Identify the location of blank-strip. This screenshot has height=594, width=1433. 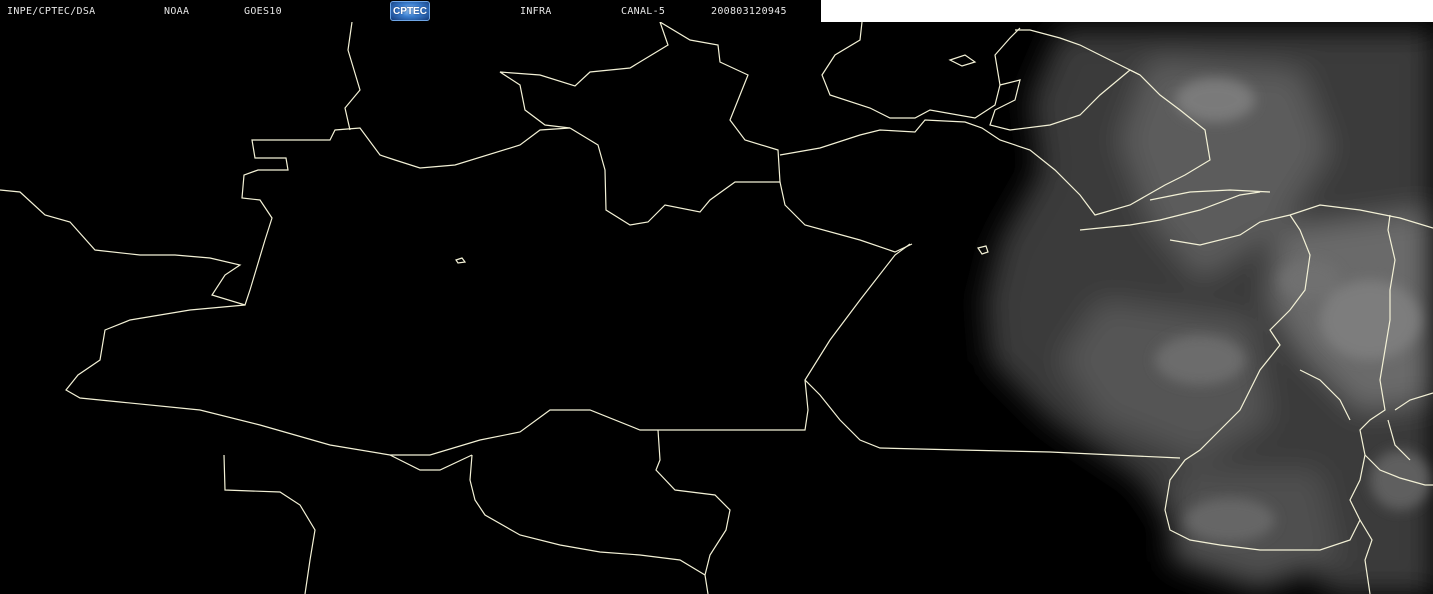
(1127, 11).